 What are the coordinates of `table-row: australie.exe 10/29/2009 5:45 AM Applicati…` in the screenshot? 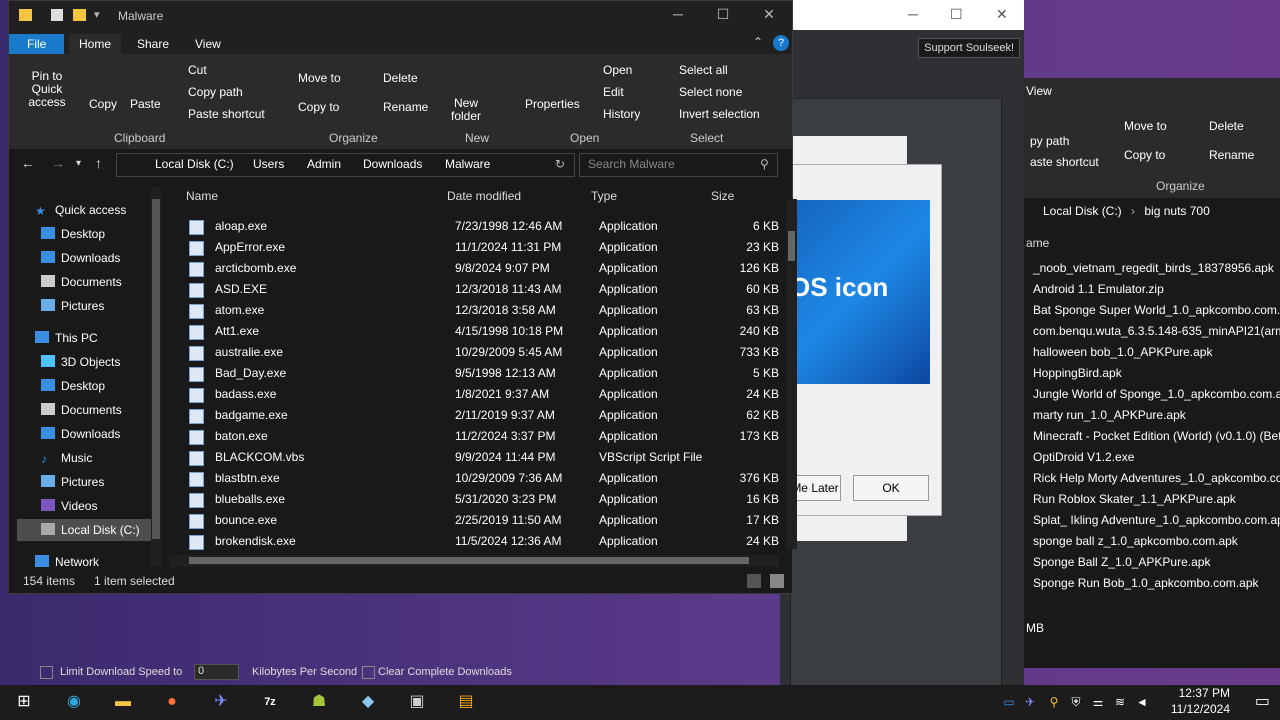 It's located at (474, 352).